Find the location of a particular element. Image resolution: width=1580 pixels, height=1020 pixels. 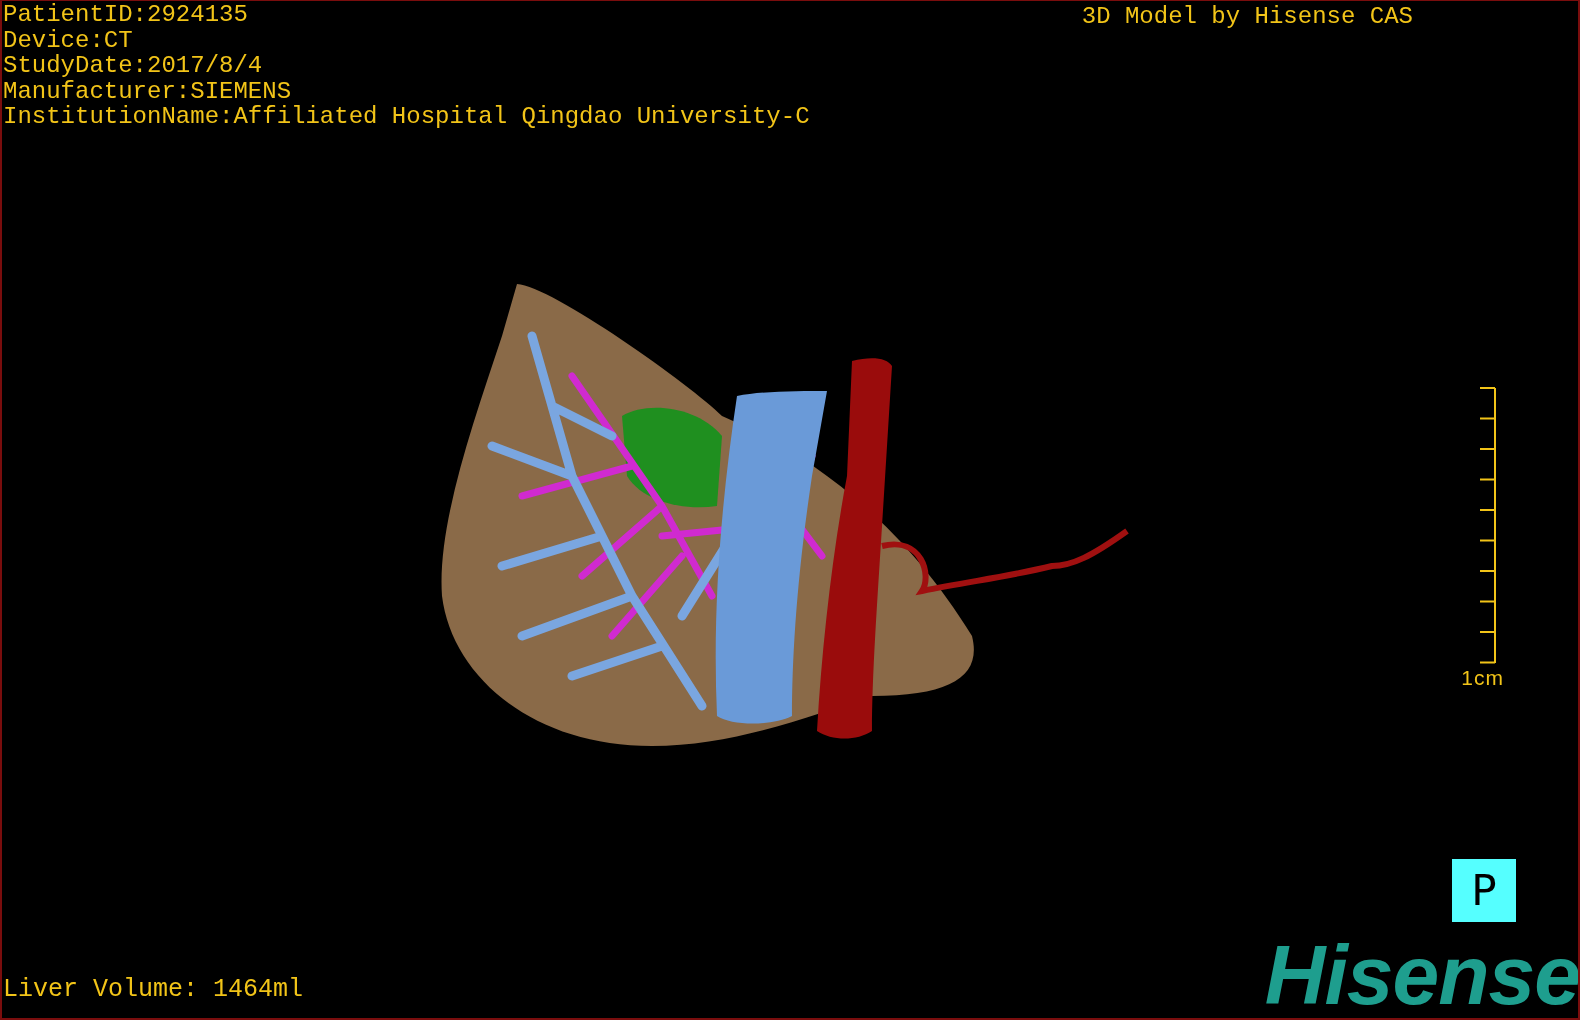

patient-info-text: Manufacturer:SIEMENS is located at coordinates (147, 91).